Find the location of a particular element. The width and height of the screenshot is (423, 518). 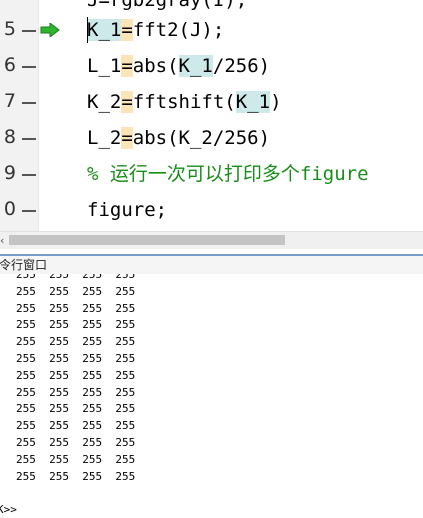

scrollbar-thumb is located at coordinates (147, 240).